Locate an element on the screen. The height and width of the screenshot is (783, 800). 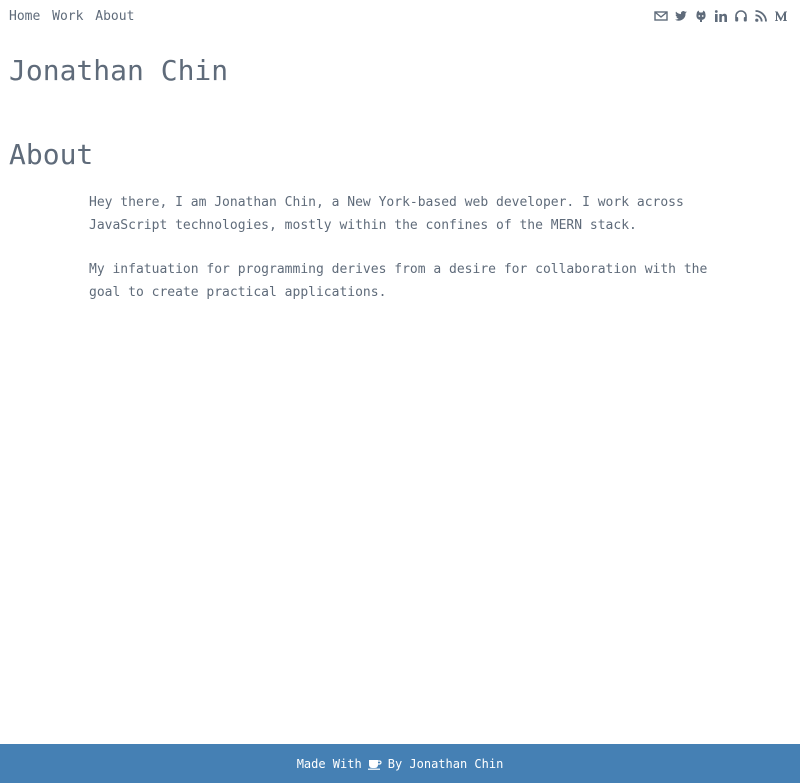
linkedin-icon is located at coordinates (721, 16).